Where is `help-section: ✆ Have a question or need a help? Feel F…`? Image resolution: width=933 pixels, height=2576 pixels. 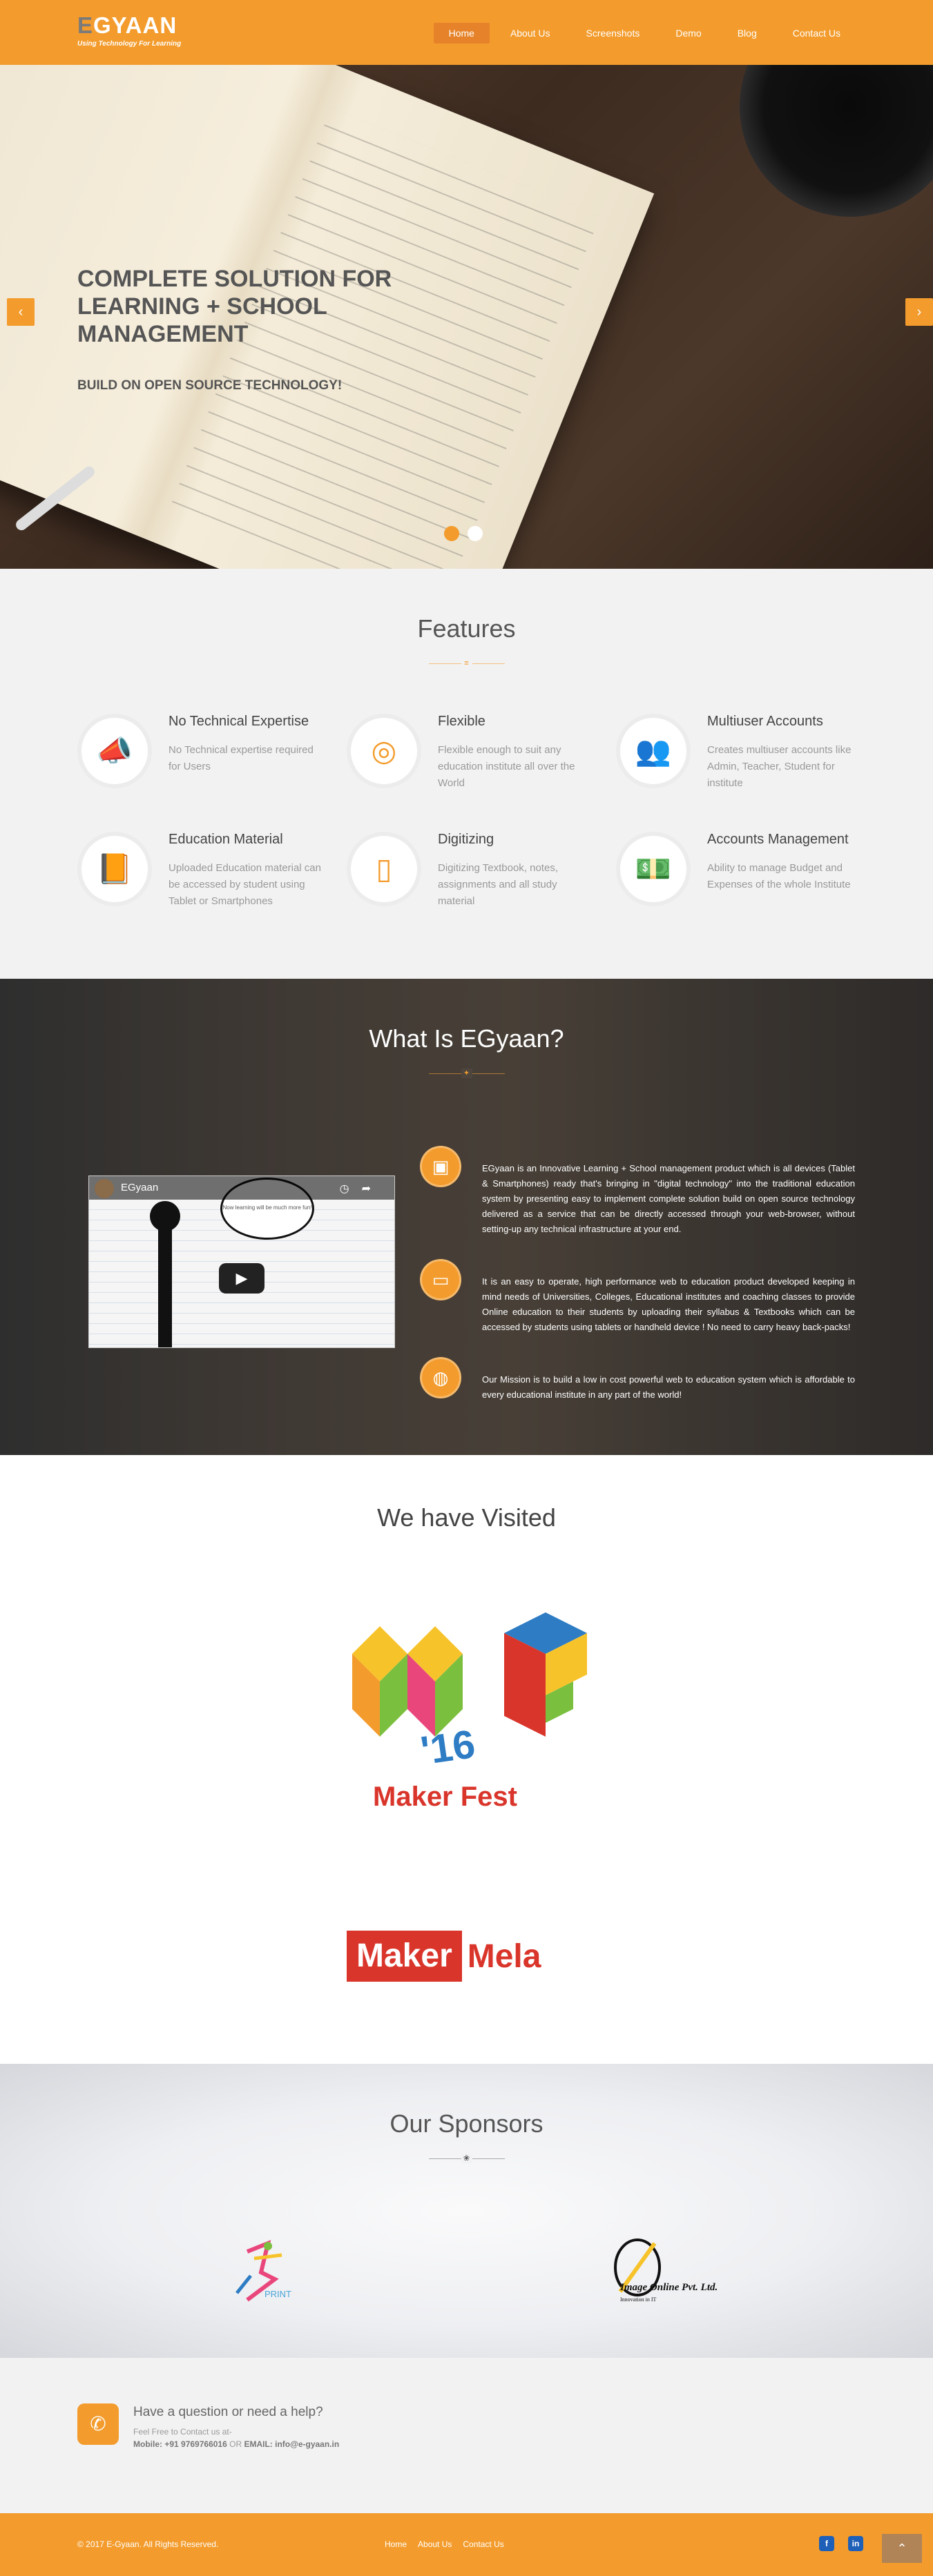 help-section: ✆ Have a question or need a help? Feel F… is located at coordinates (466, 2435).